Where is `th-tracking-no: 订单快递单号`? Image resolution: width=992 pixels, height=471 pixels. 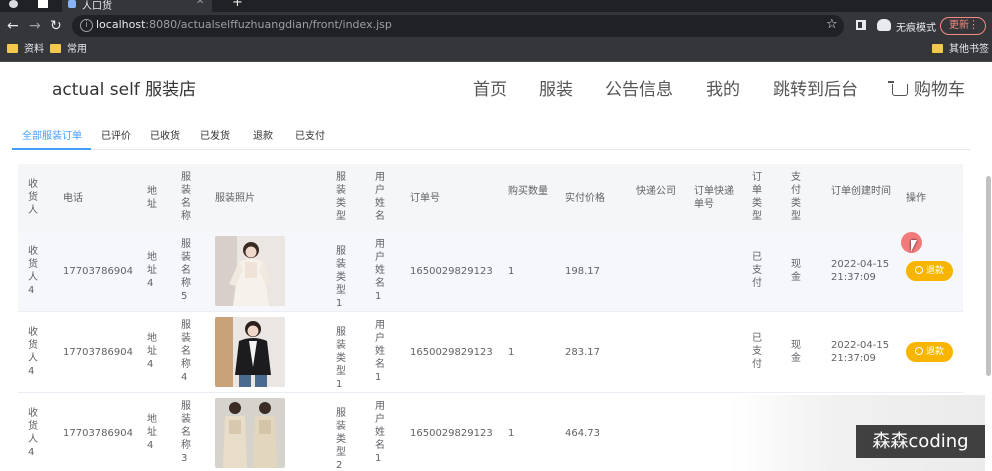 th-tracking-no: 订单快递单号 is located at coordinates (714, 198).